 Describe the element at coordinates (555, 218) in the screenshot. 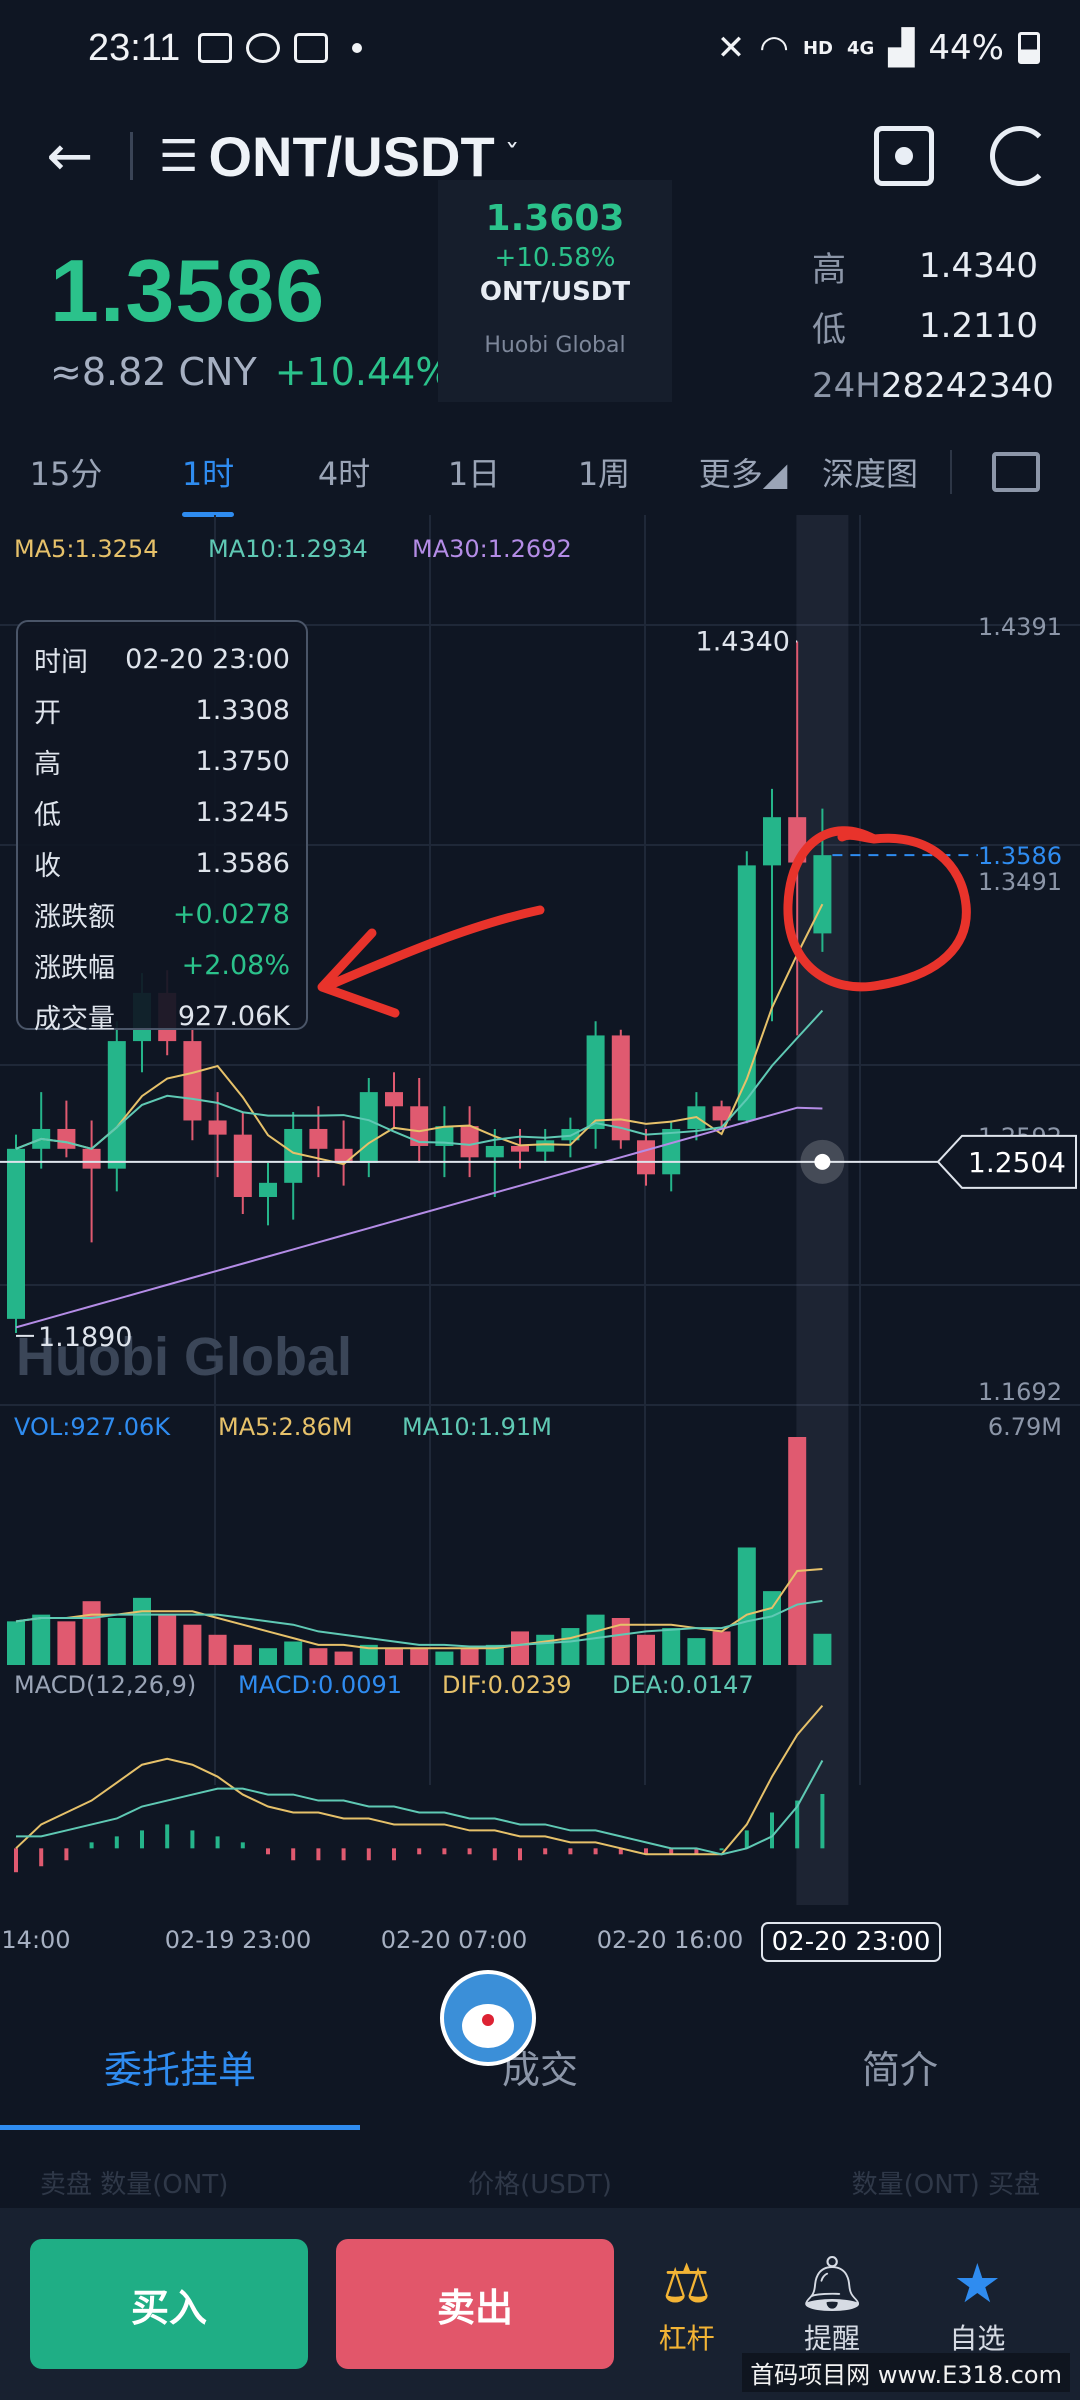

I see `float-price: 1.3603` at that location.